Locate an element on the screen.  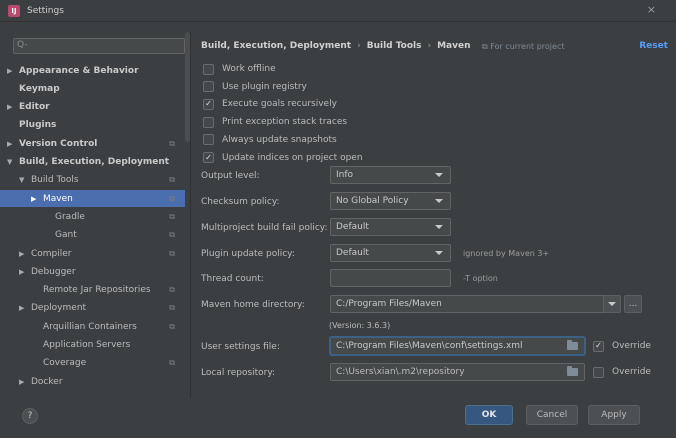
sidebar-item-maven: ▶ Maven ⧉ is located at coordinates (92, 199).